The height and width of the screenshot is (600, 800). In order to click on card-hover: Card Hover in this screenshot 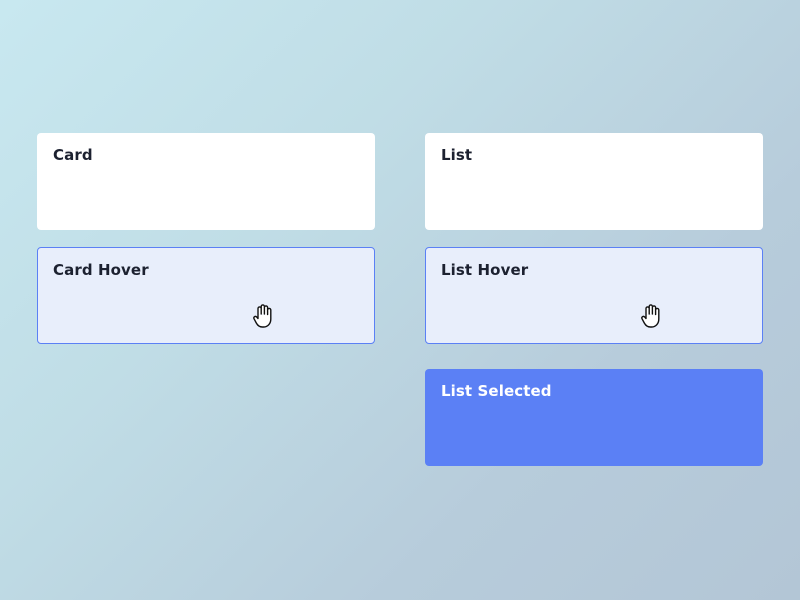, I will do `click(206, 295)`.